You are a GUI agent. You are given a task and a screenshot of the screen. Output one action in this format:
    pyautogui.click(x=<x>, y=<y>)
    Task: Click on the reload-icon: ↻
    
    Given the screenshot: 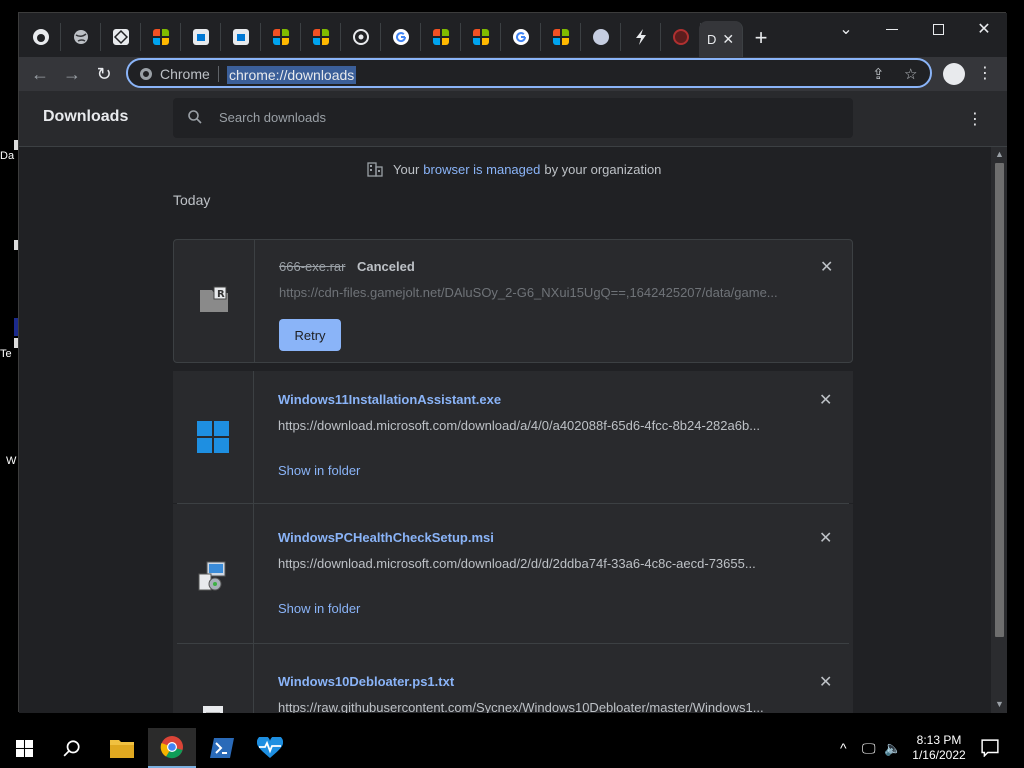 What is the action you would take?
    pyautogui.click(x=104, y=73)
    